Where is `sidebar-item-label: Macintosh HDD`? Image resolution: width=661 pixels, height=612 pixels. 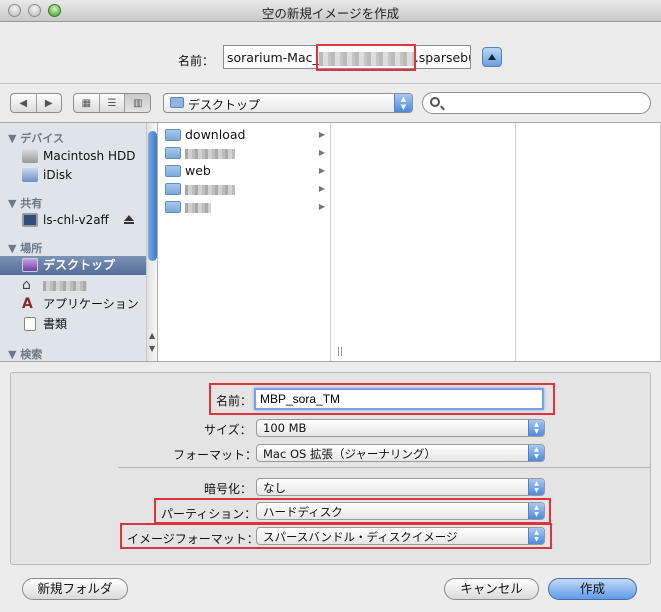 sidebar-item-label: Macintosh HDD is located at coordinates (89, 156).